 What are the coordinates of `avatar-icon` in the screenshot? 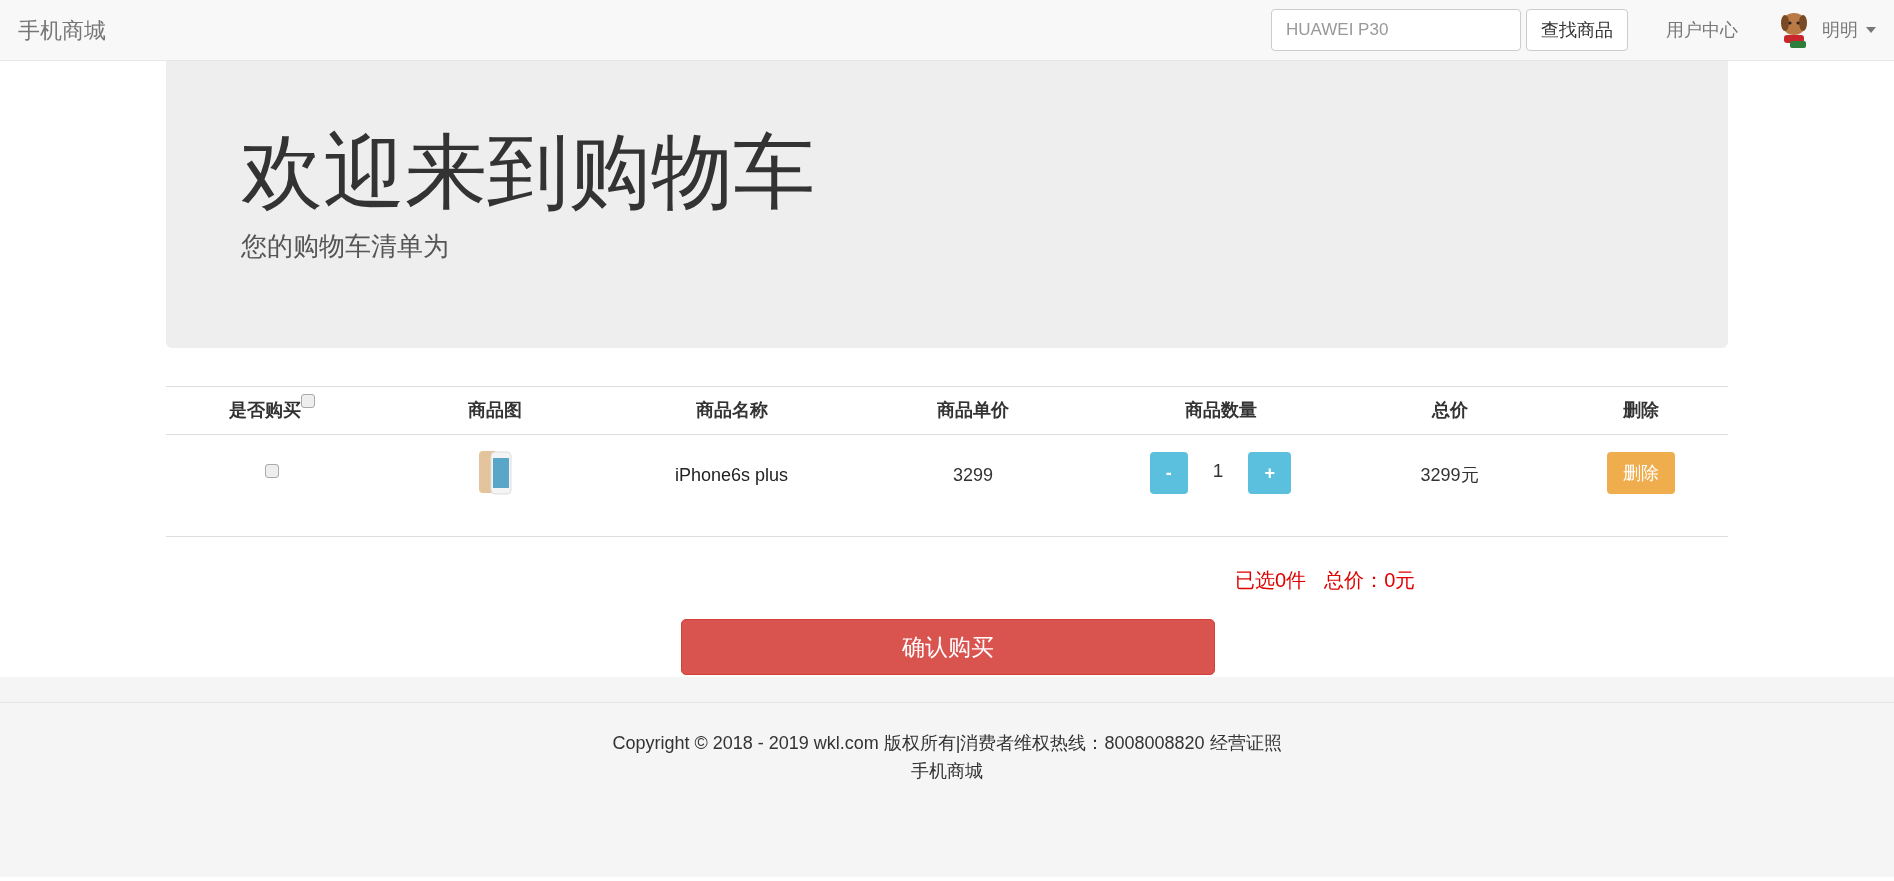 It's located at (1794, 30).